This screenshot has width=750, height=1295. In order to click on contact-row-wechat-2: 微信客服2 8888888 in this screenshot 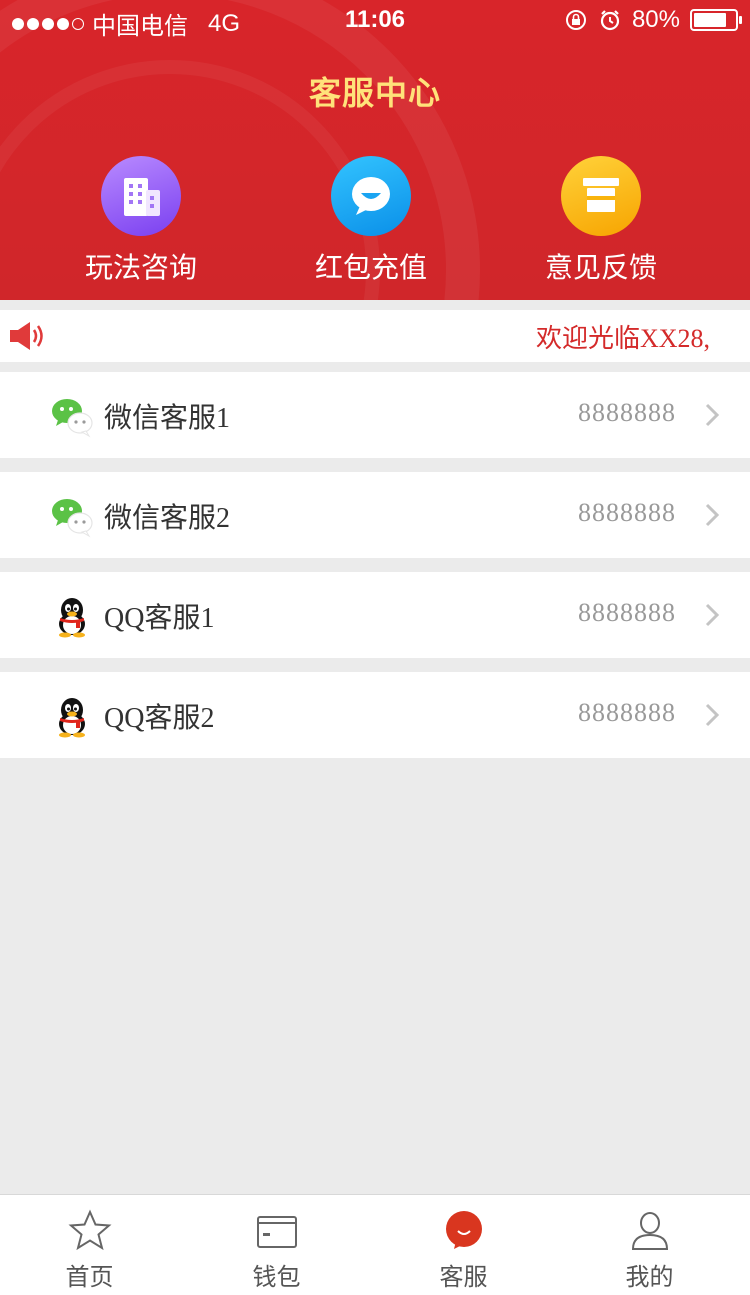, I will do `click(375, 515)`.